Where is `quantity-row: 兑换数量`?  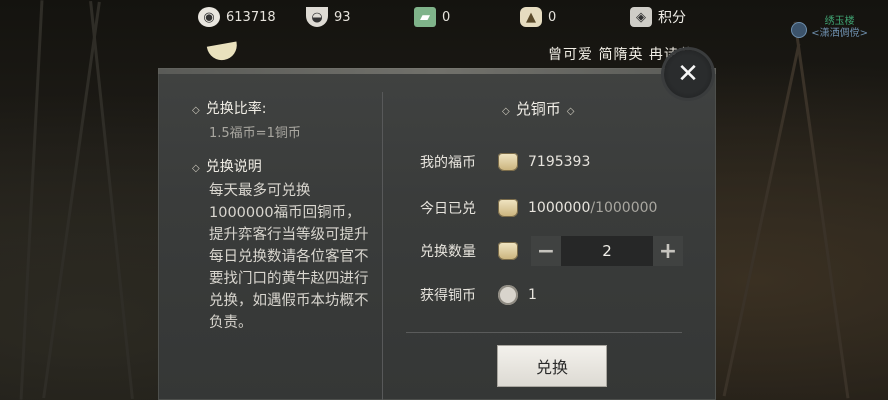
quantity-row: 兑换数量 is located at coordinates (474, 251).